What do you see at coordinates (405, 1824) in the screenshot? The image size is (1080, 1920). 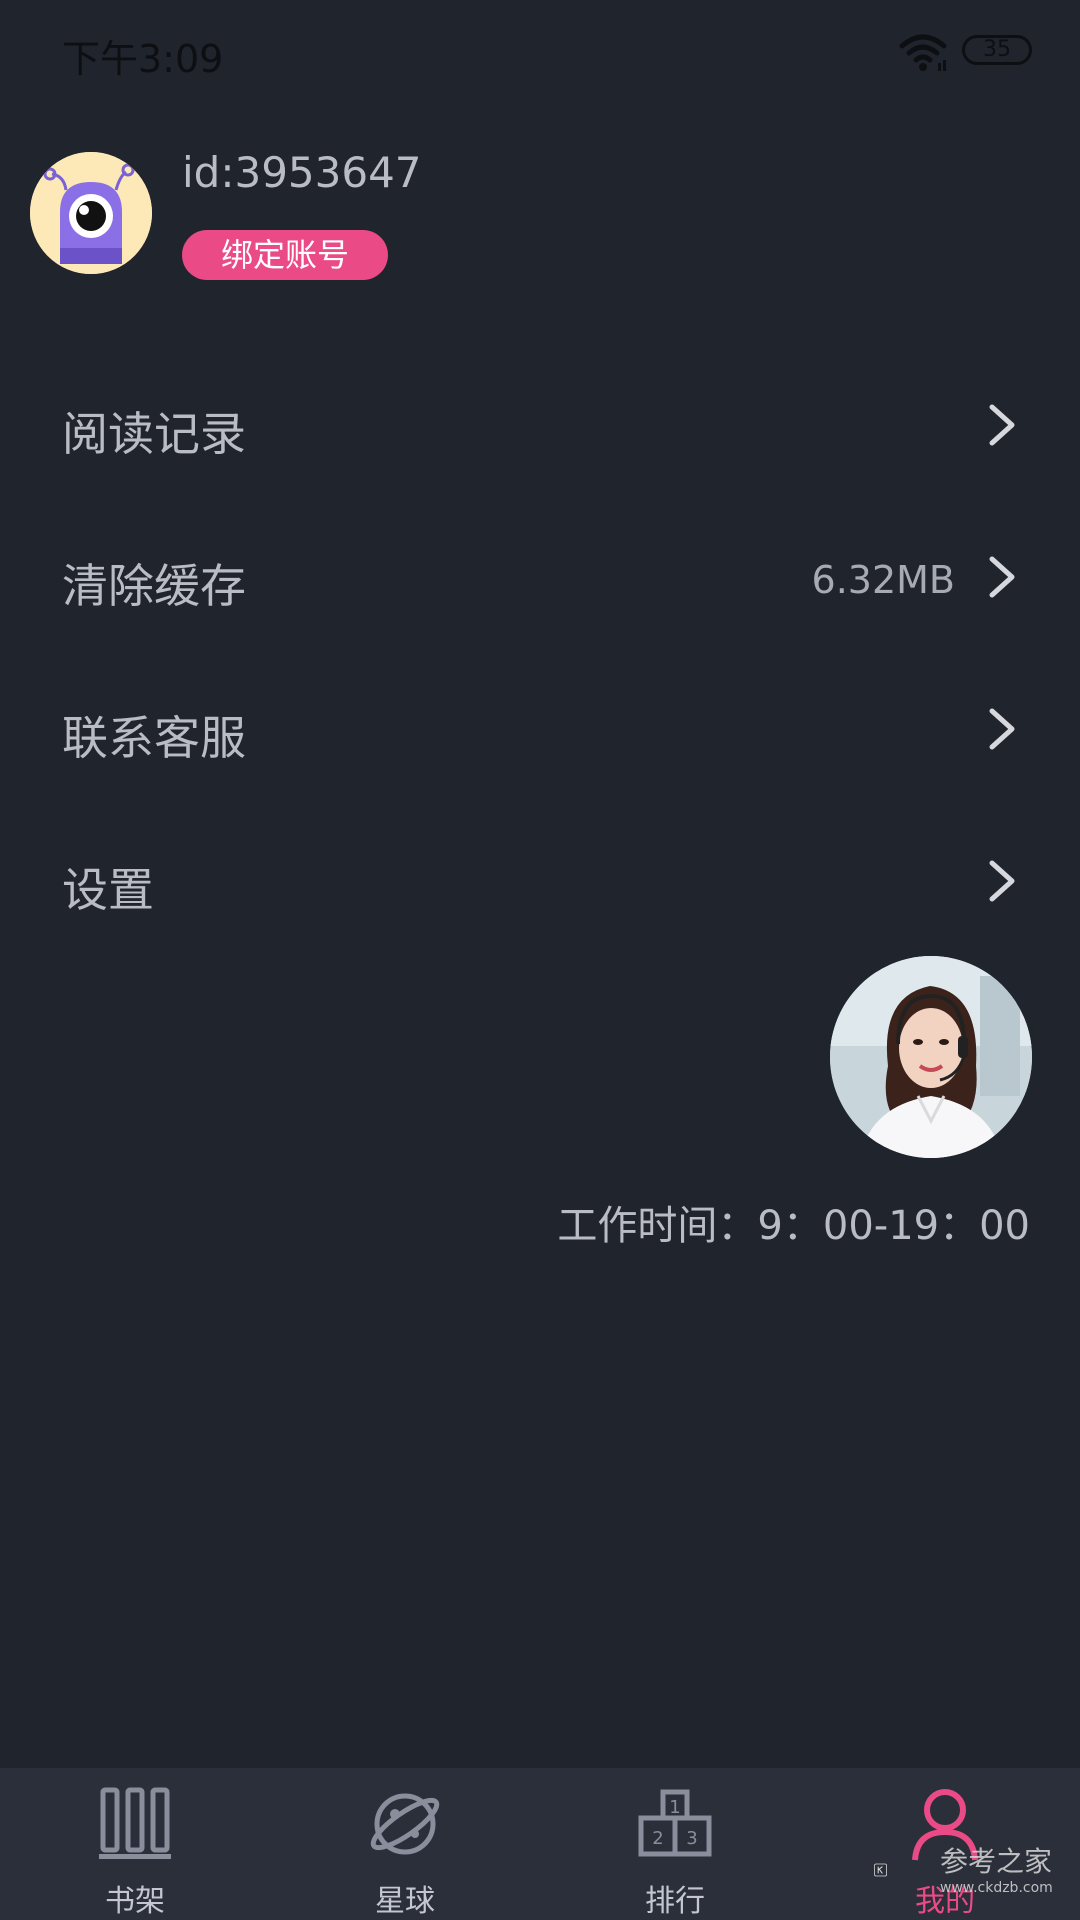 I see `planet-icon` at bounding box center [405, 1824].